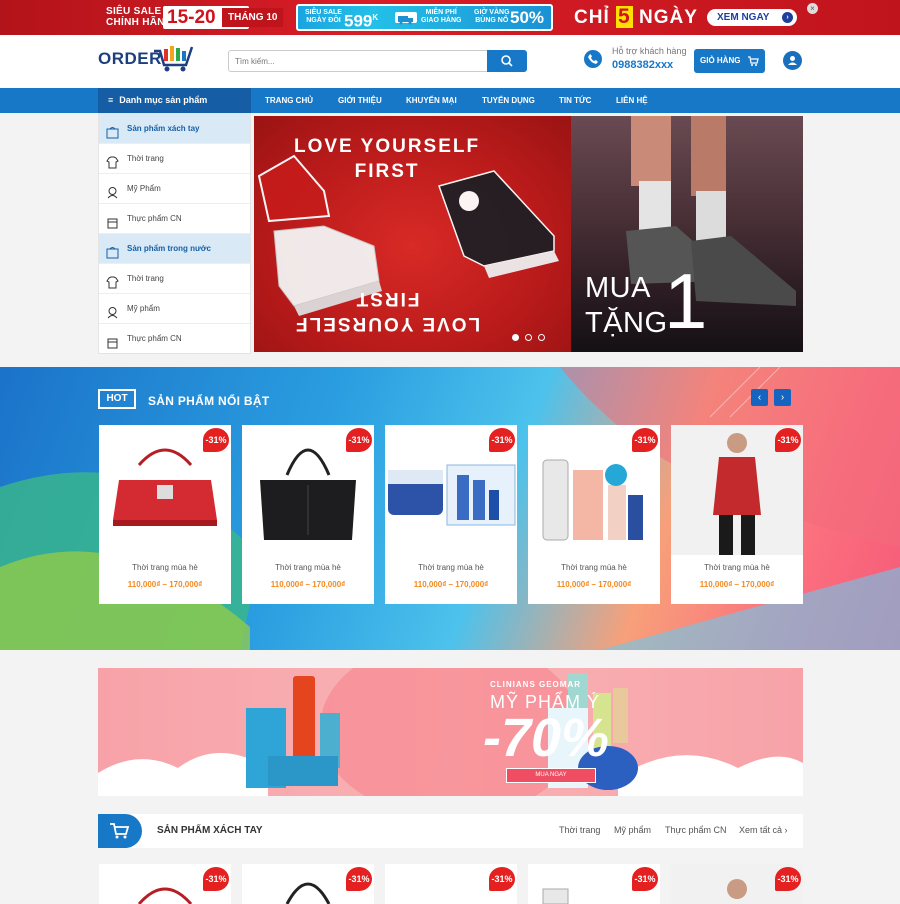 The width and height of the screenshot is (900, 904). I want to click on hotline-number: 0988382xxx, so click(642, 65).